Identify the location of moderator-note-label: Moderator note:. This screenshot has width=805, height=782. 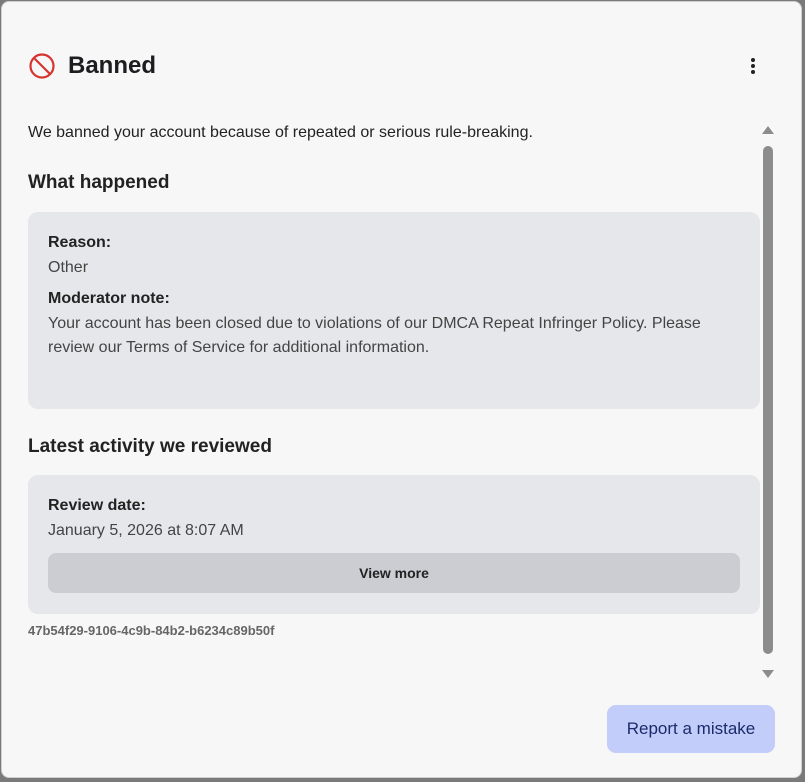
(109, 298).